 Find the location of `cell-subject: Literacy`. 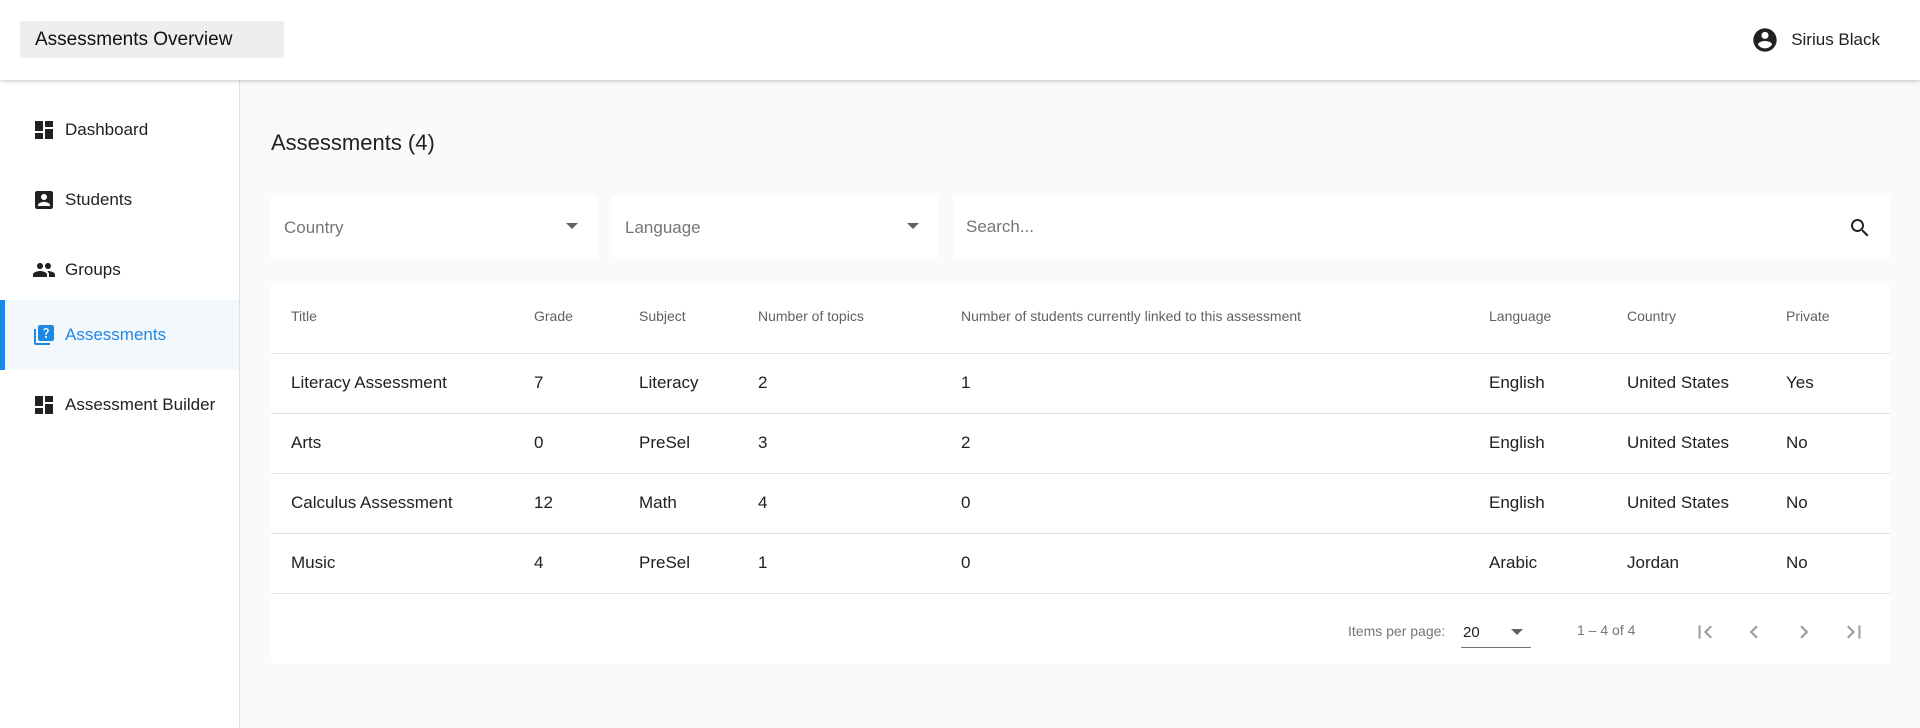

cell-subject: Literacy is located at coordinates (669, 382).